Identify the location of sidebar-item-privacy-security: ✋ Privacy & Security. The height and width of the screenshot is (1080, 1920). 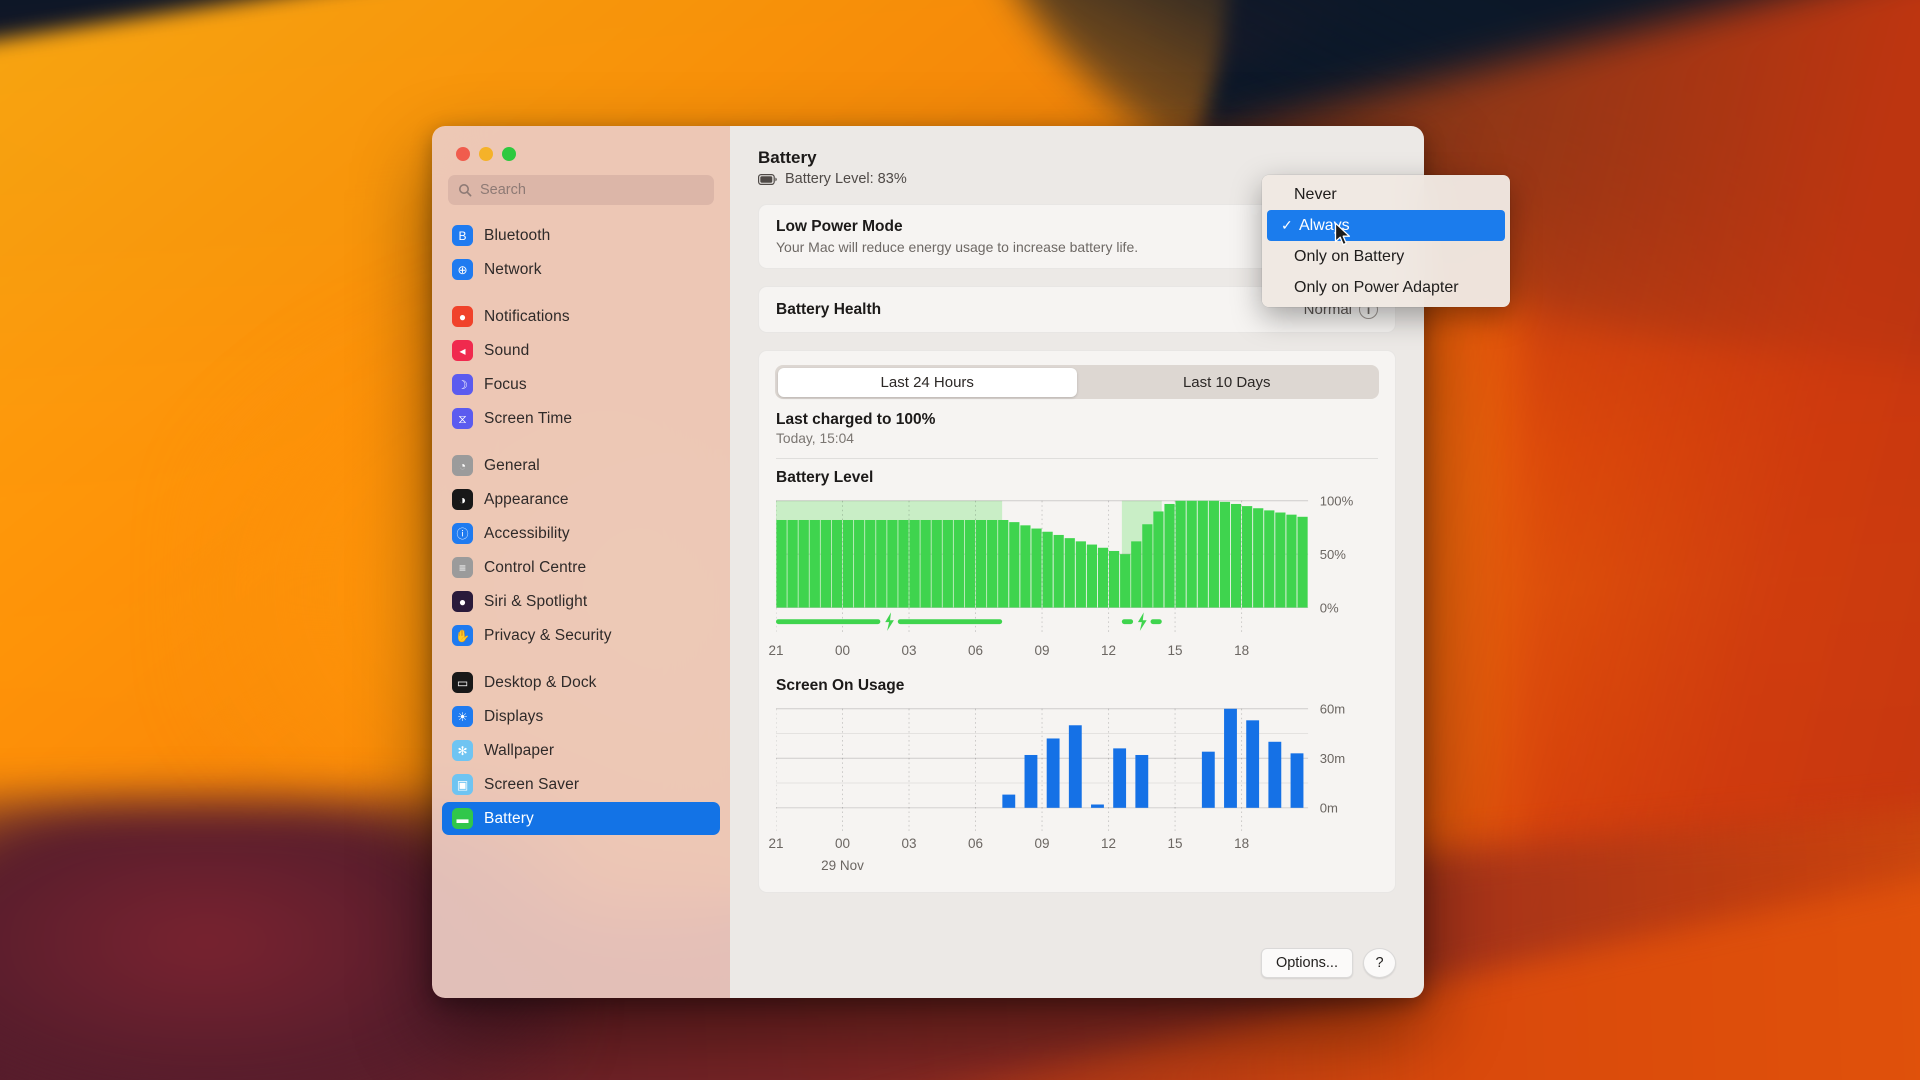
(581, 635).